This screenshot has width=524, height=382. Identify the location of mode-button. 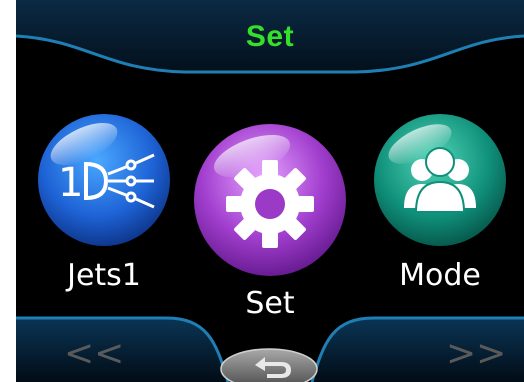
(440, 180).